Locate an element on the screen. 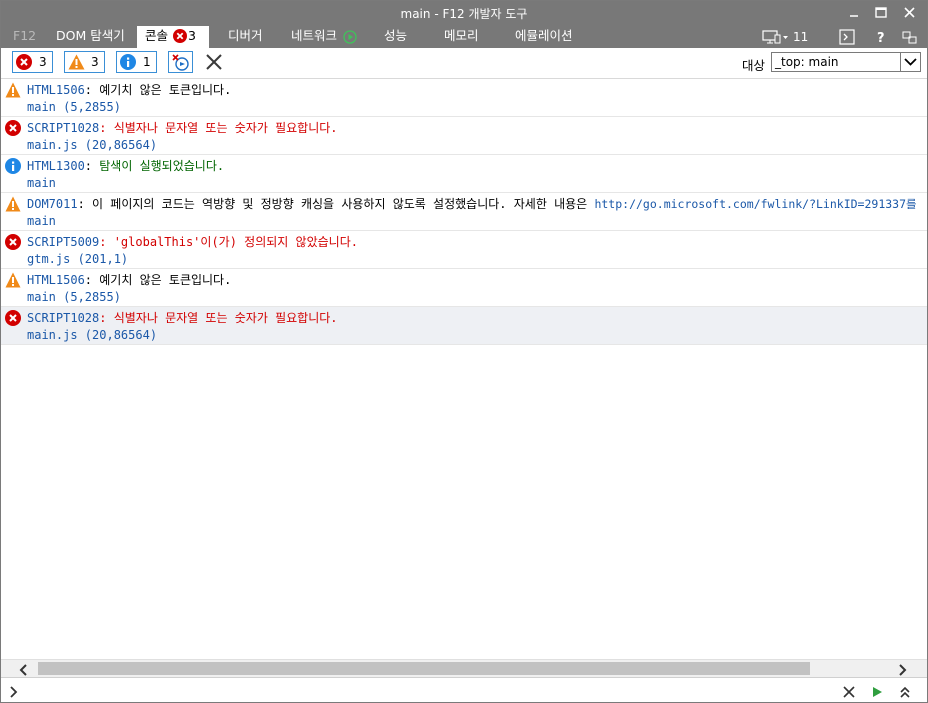 This screenshot has height=703, width=928. close-window-icon is located at coordinates (910, 13).